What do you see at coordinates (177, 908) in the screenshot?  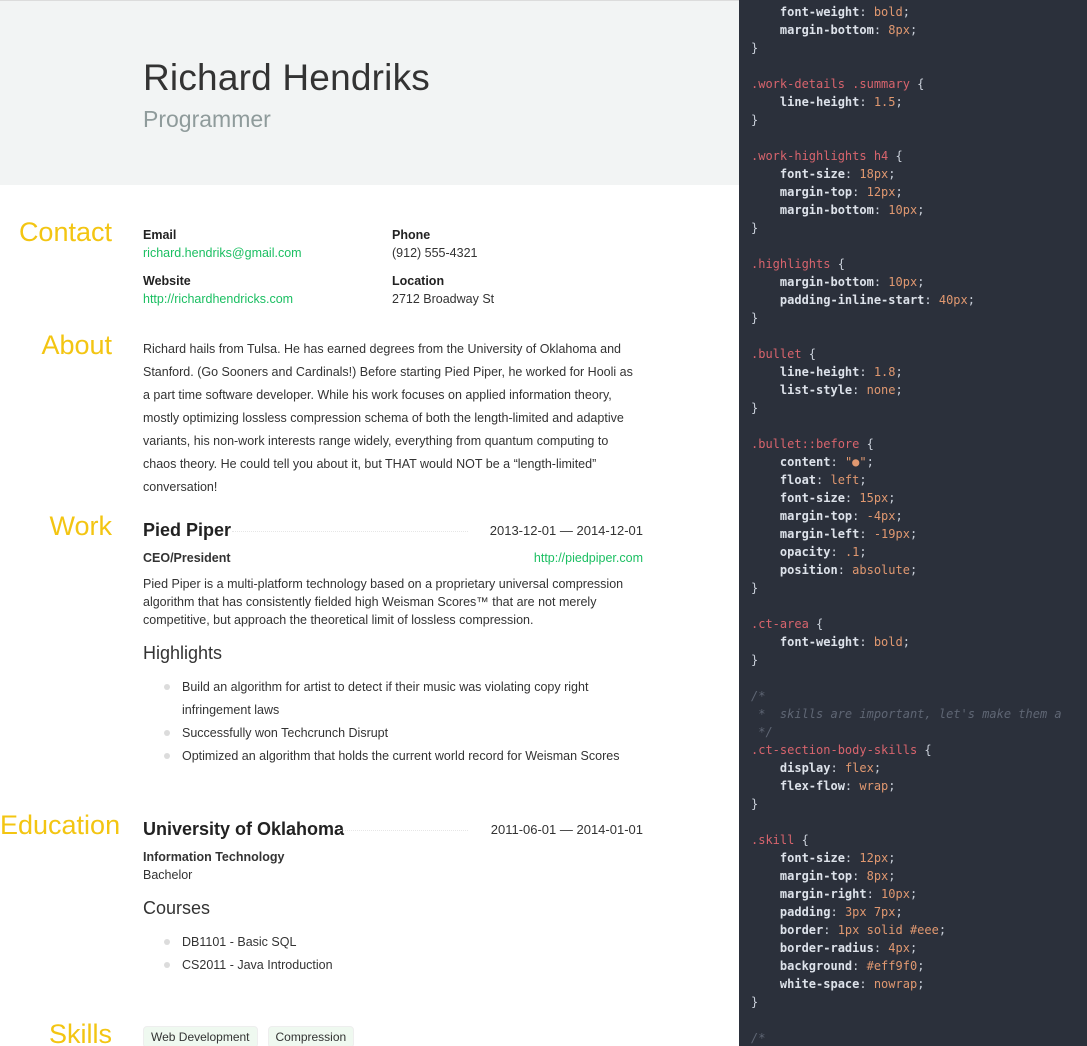 I see `courses-title: Courses` at bounding box center [177, 908].